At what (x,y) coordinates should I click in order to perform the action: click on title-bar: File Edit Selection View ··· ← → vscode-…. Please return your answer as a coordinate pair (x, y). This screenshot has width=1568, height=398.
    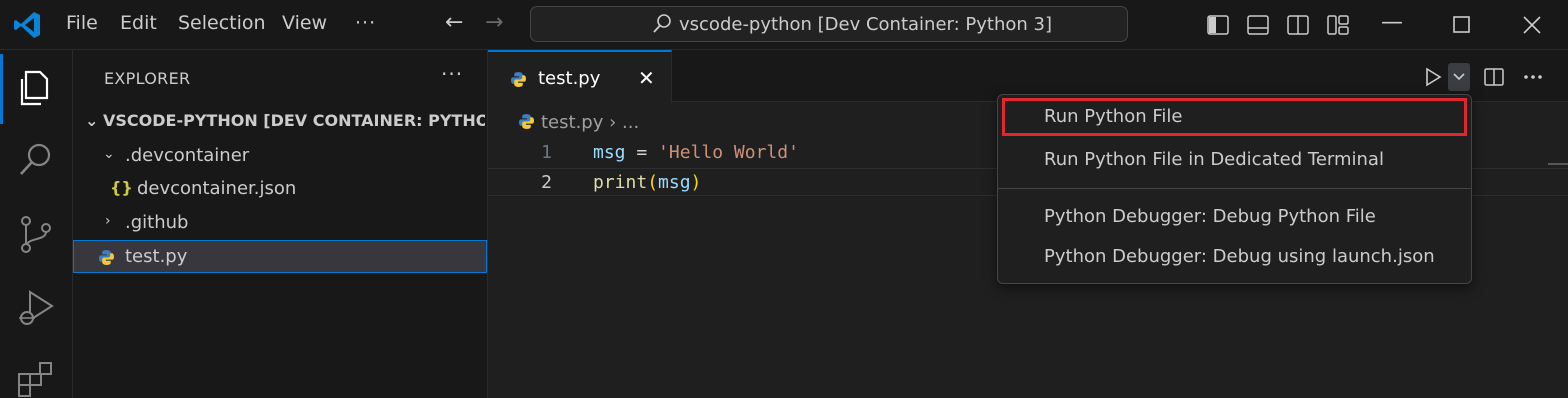
    Looking at the image, I should click on (784, 25).